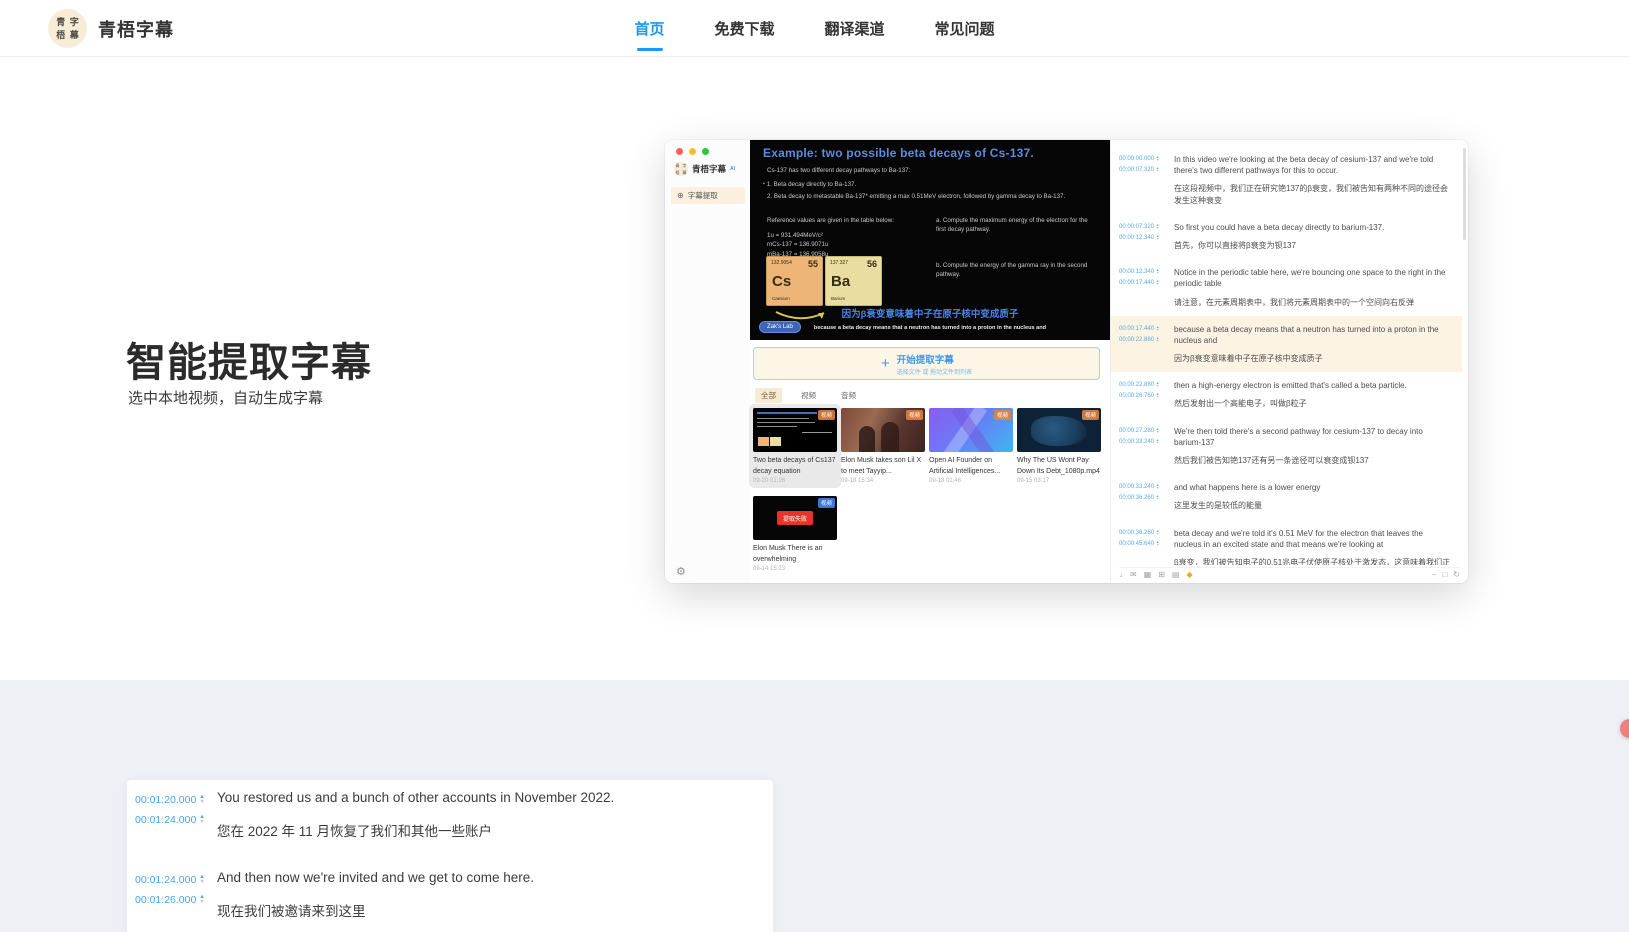 The width and height of the screenshot is (1629, 932). I want to click on nav-item-faq: 常见问题, so click(965, 28).